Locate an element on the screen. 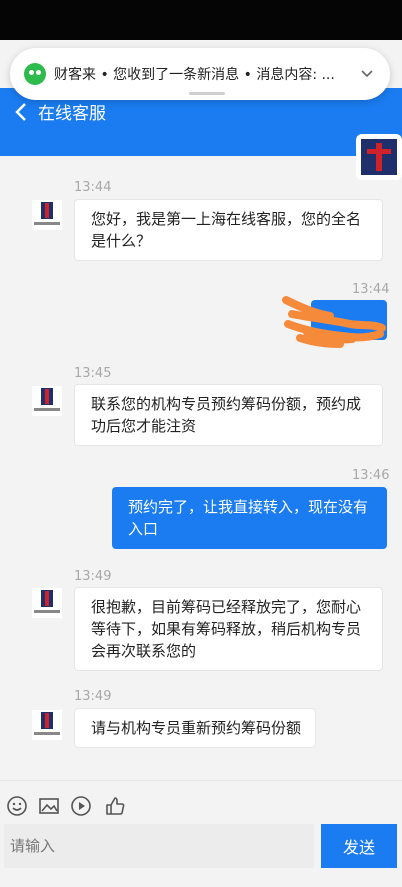 The width and height of the screenshot is (402, 887). chevron-down-icon is located at coordinates (367, 73).